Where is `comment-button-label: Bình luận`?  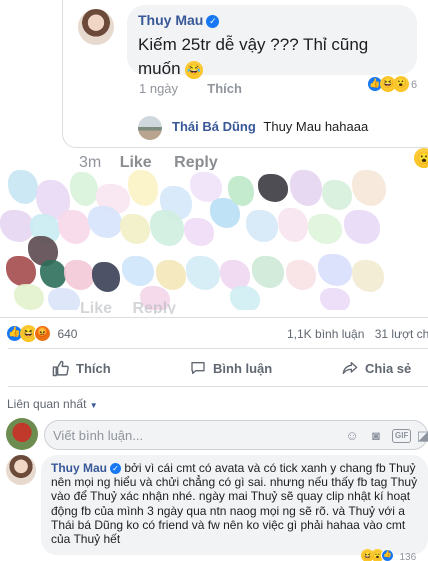 comment-button-label: Bình luận is located at coordinates (243, 368).